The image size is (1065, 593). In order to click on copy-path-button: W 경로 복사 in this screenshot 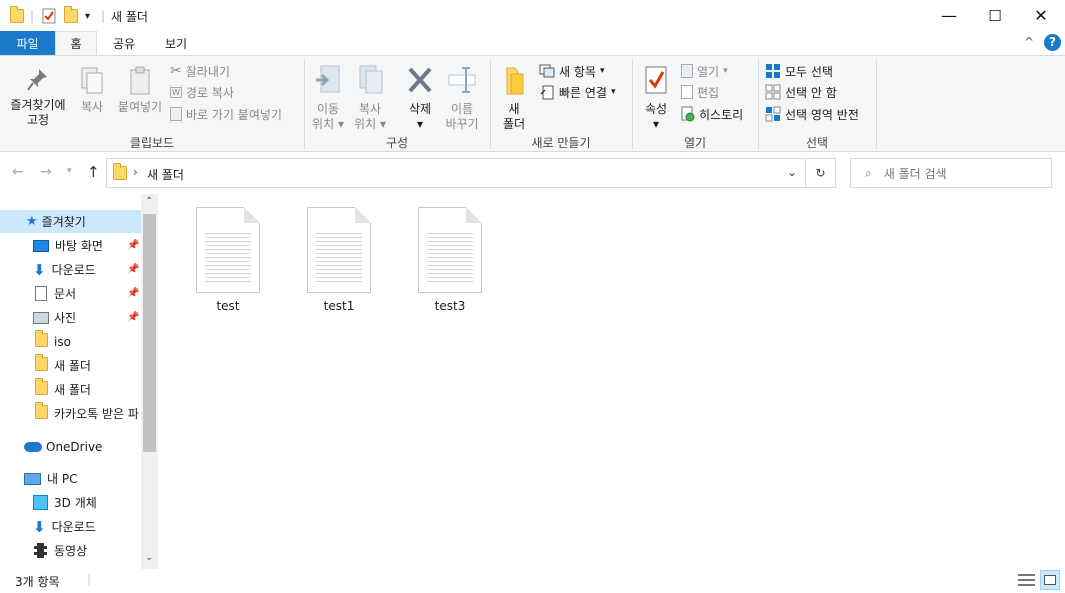, I will do `click(202, 92)`.